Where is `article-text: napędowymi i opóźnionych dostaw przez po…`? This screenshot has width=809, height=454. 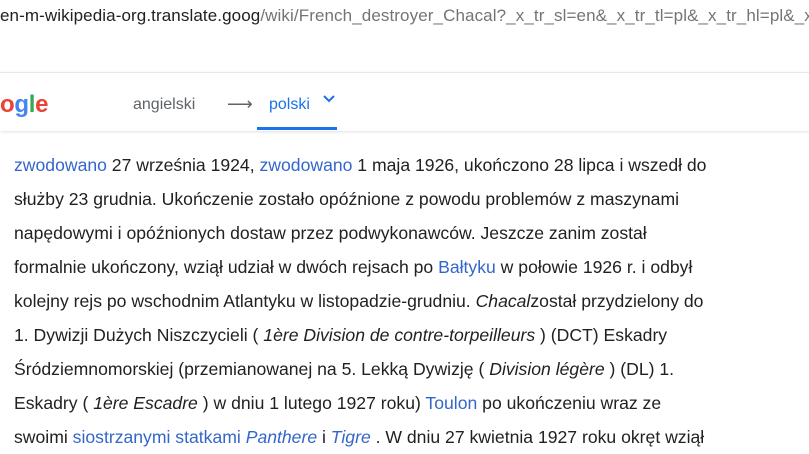 article-text: napędowymi i opóźnionych dostaw przez po… is located at coordinates (330, 233).